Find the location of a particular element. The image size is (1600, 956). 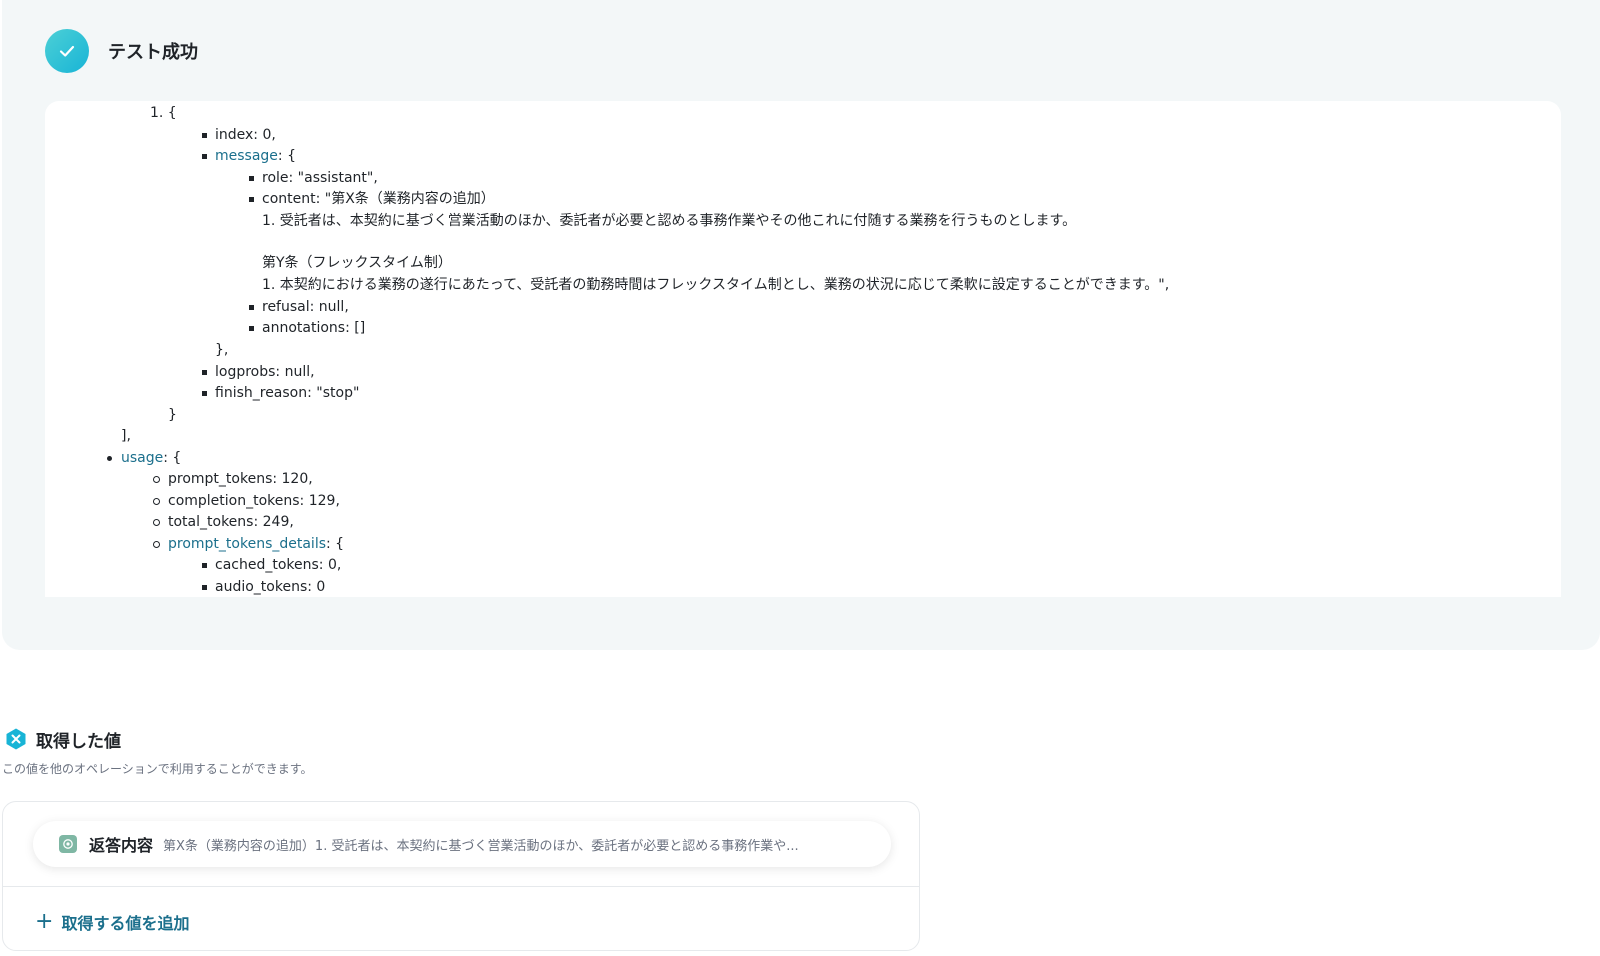

acquired-values-description: この値を他のオペレーションで利用することができます。 is located at coordinates (157, 769).